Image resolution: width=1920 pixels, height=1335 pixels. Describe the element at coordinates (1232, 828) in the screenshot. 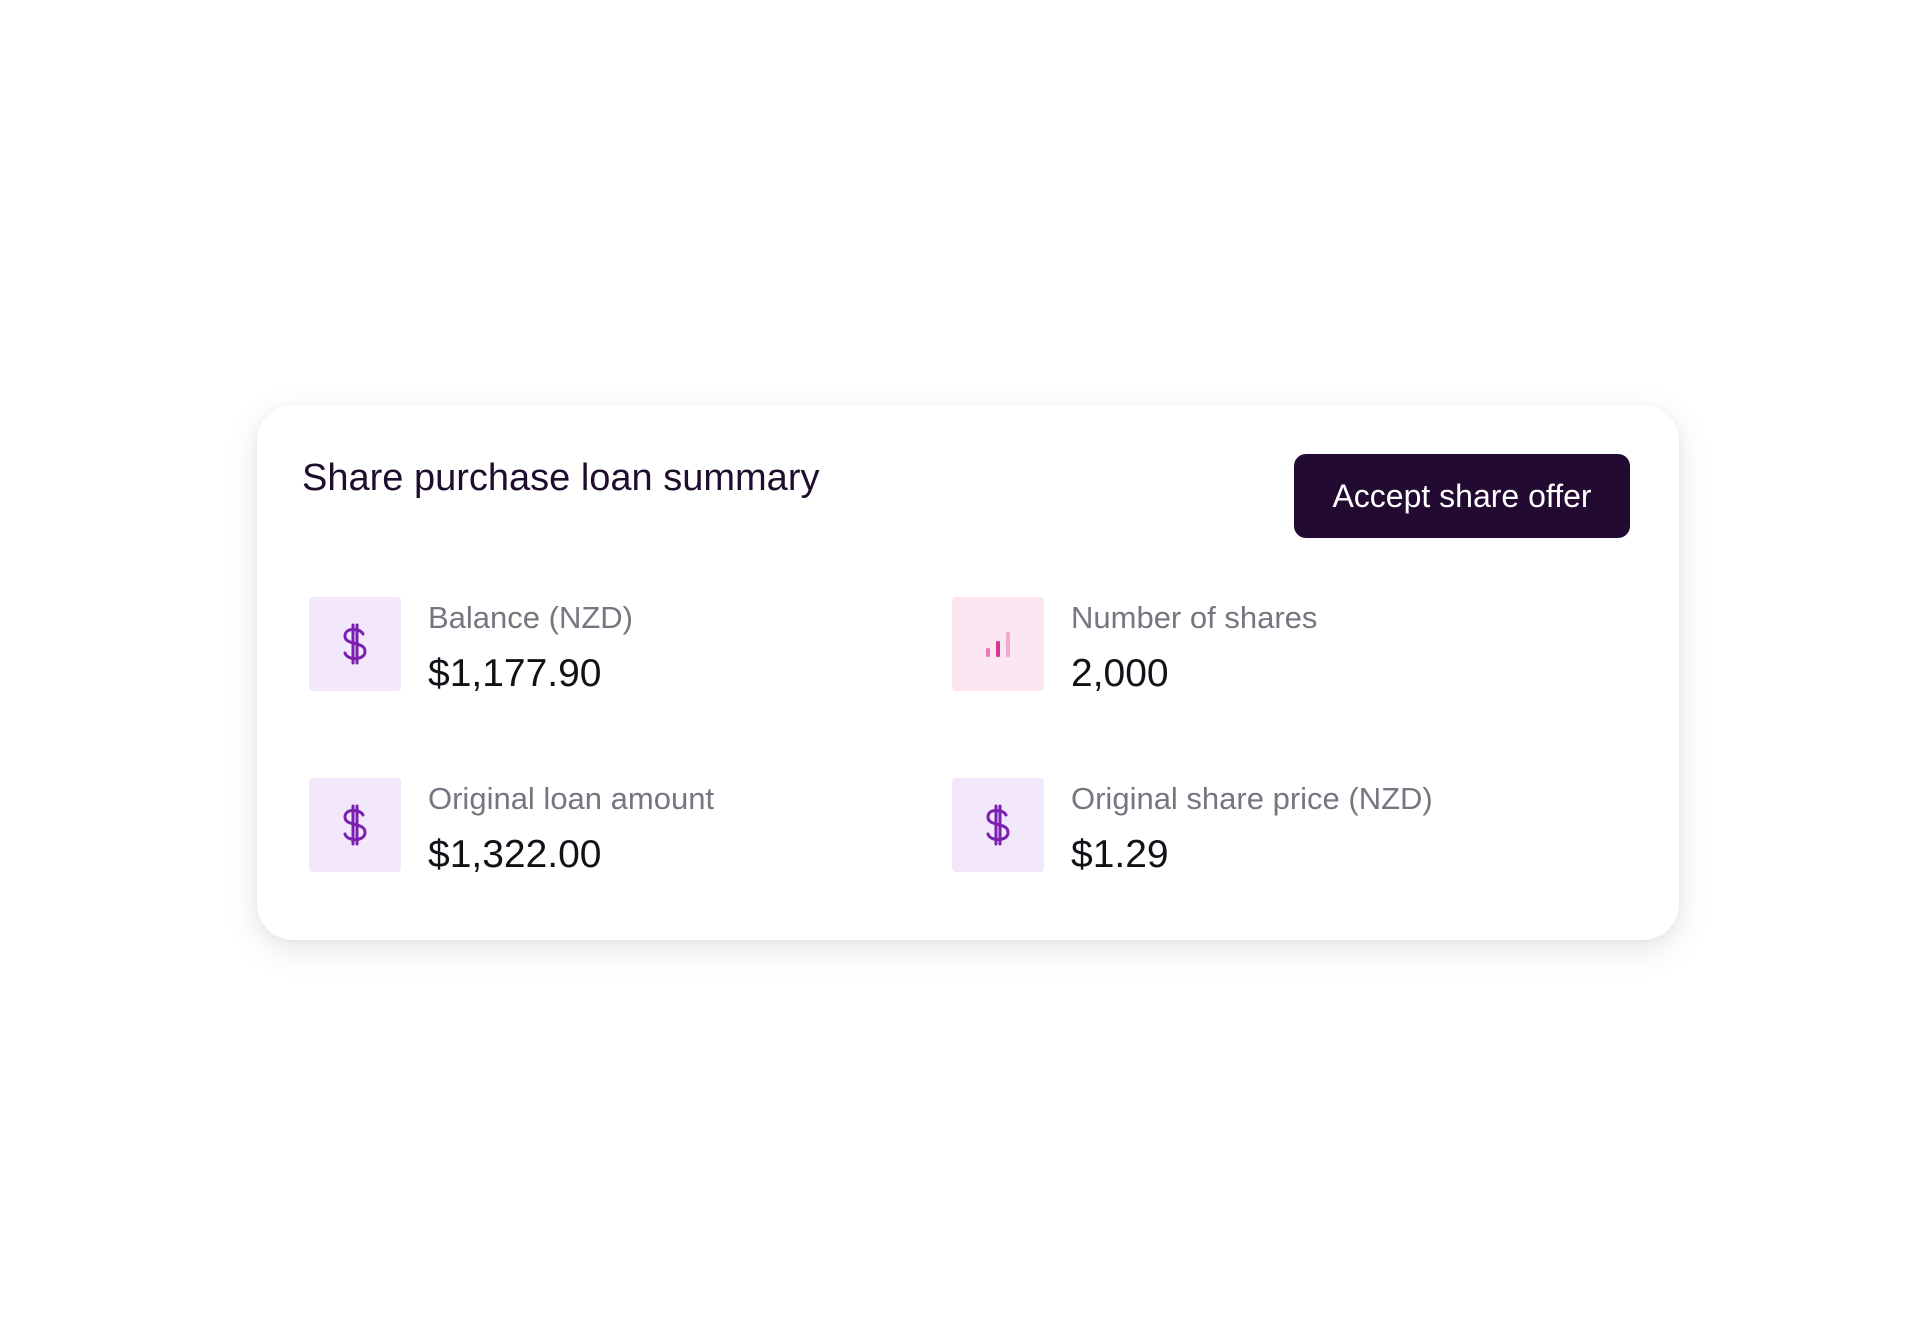

I see `stat-original-share-price: Original share price (NZD) $1.29` at that location.